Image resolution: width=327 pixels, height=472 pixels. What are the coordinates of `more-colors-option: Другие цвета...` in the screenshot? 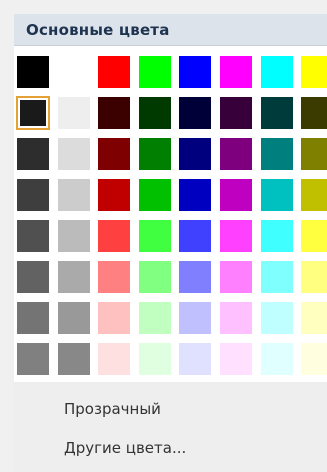 It's located at (125, 448).